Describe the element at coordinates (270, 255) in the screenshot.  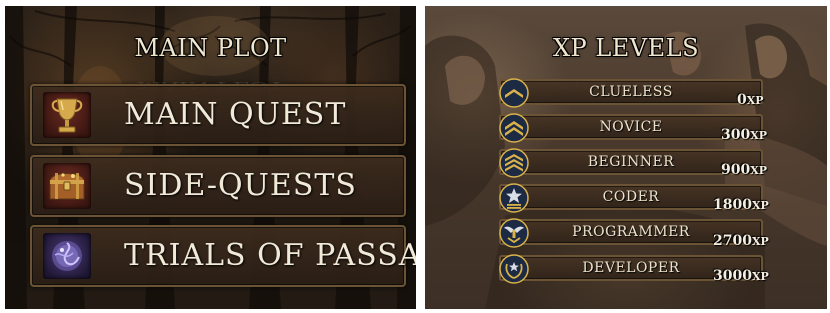
I see `trials-of-passage-label: TRIALS OF PASSAGE` at that location.